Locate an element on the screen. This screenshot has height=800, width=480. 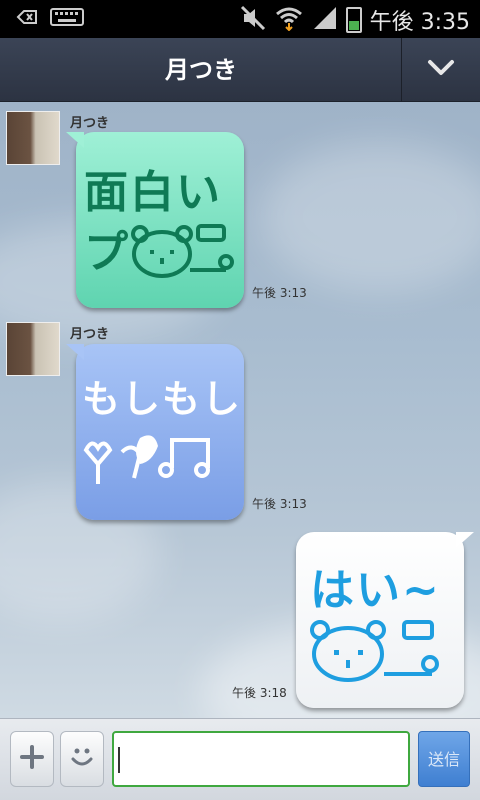
text-cursor is located at coordinates (119, 760).